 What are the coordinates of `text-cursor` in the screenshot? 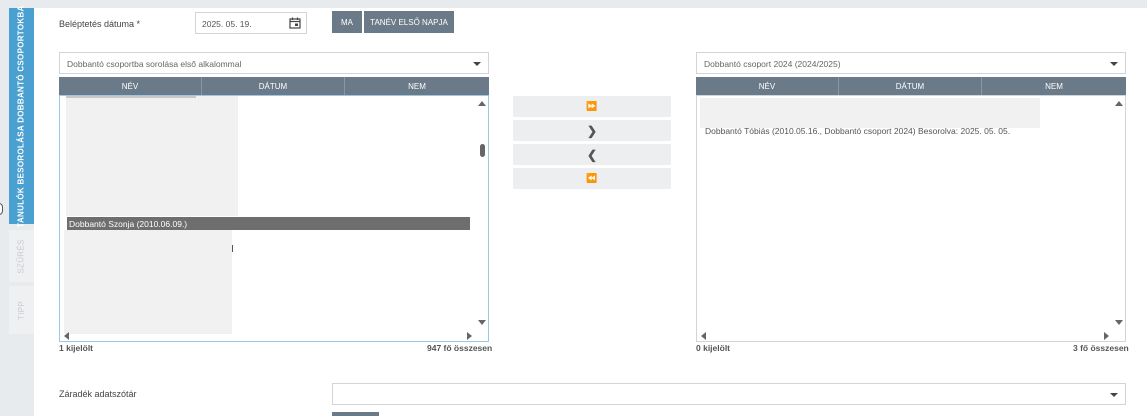 It's located at (232, 248).